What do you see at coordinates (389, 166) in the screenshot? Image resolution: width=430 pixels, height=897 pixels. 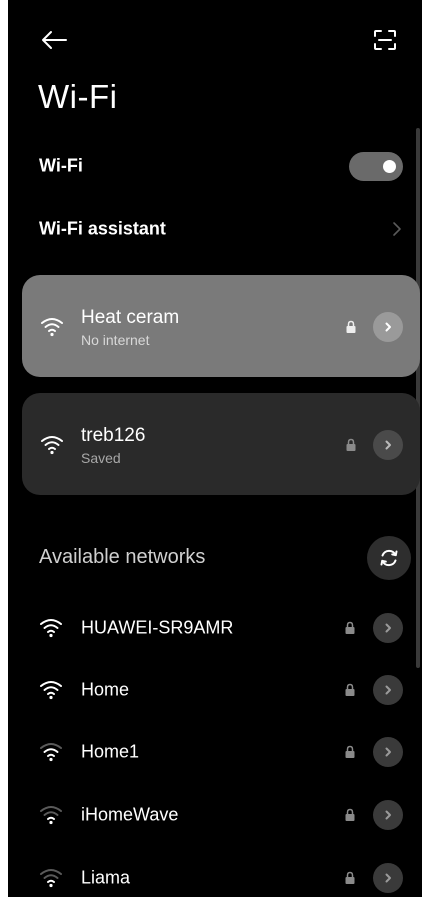 I see `toggle-knob` at bounding box center [389, 166].